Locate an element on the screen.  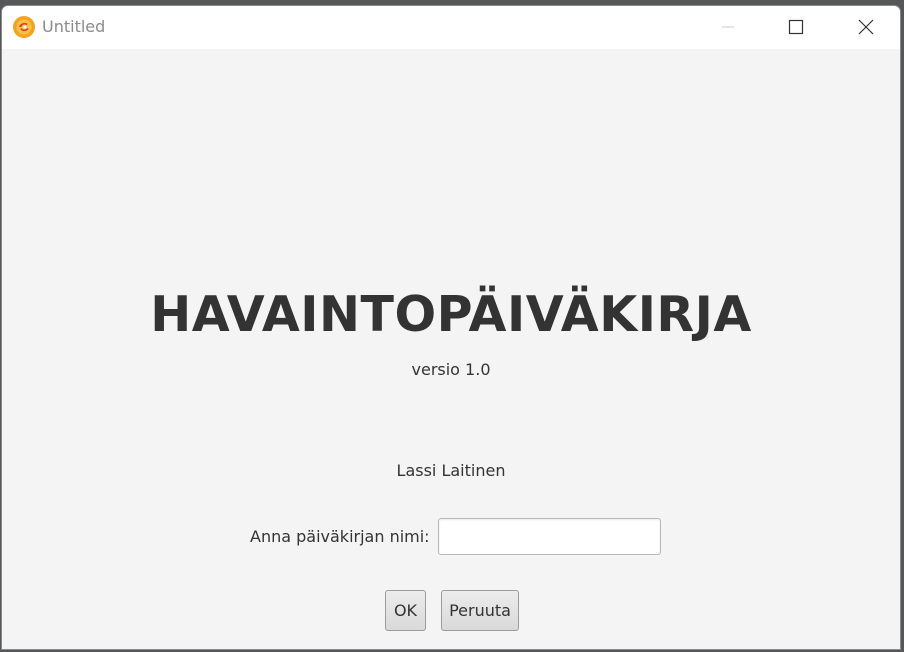
window-title: Untitled is located at coordinates (74, 26).